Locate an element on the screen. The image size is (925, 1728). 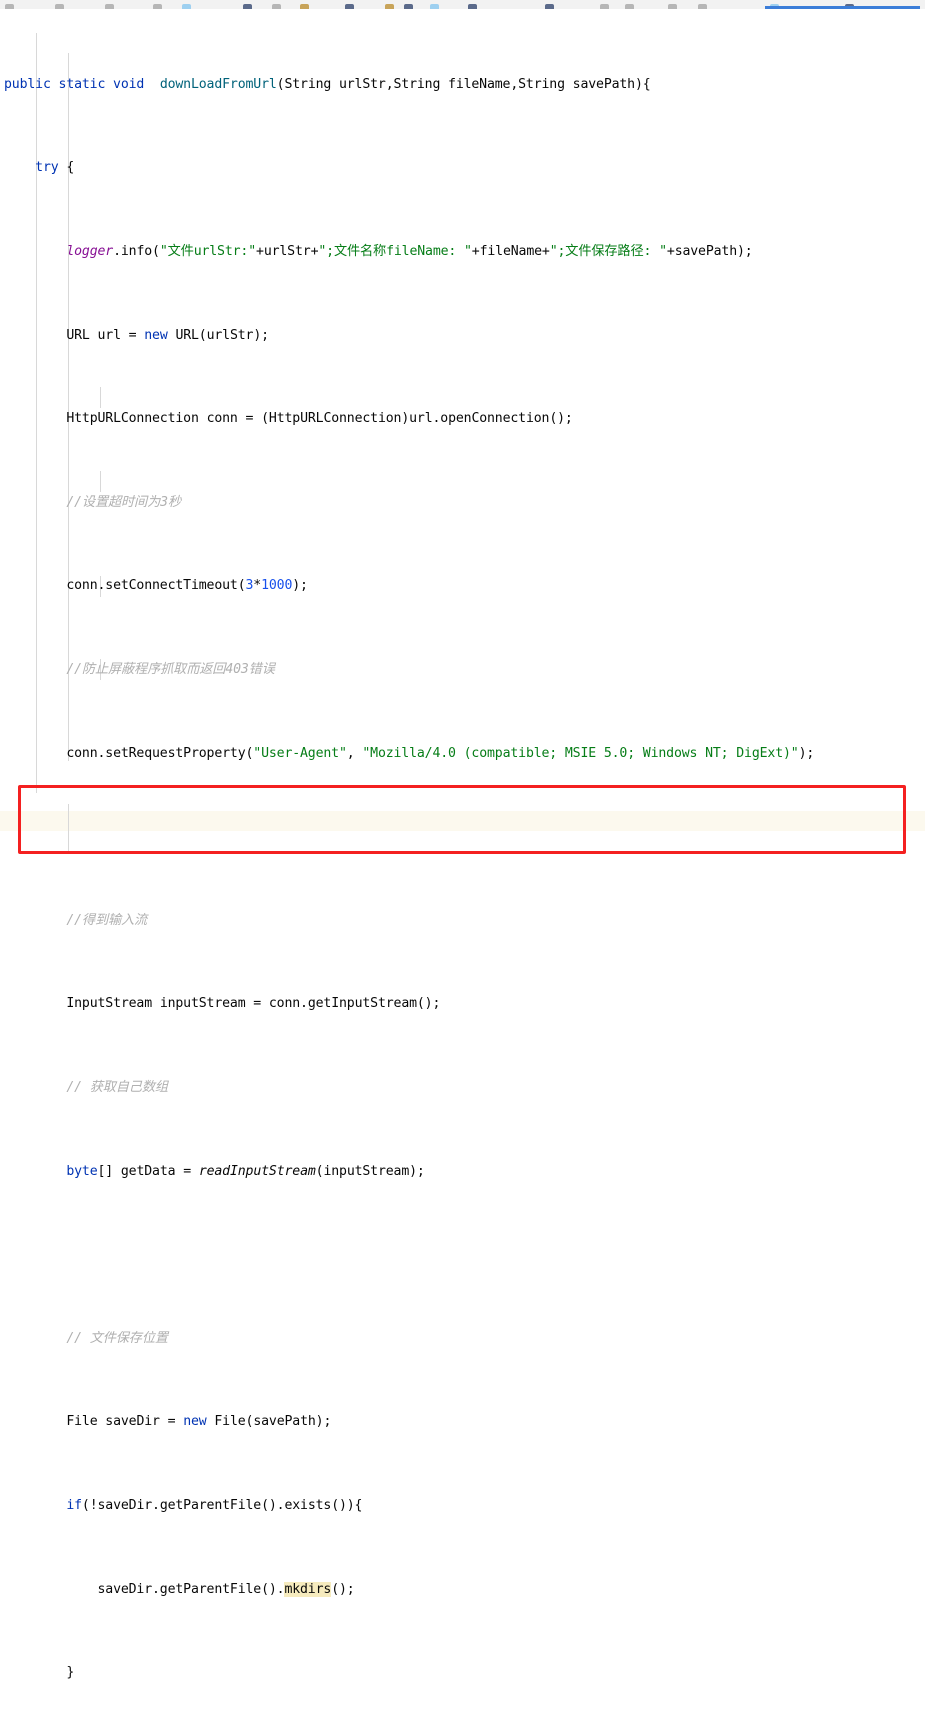
code-line-7: conn.setConnectTimeout(3*1000); is located at coordinates (187, 586).